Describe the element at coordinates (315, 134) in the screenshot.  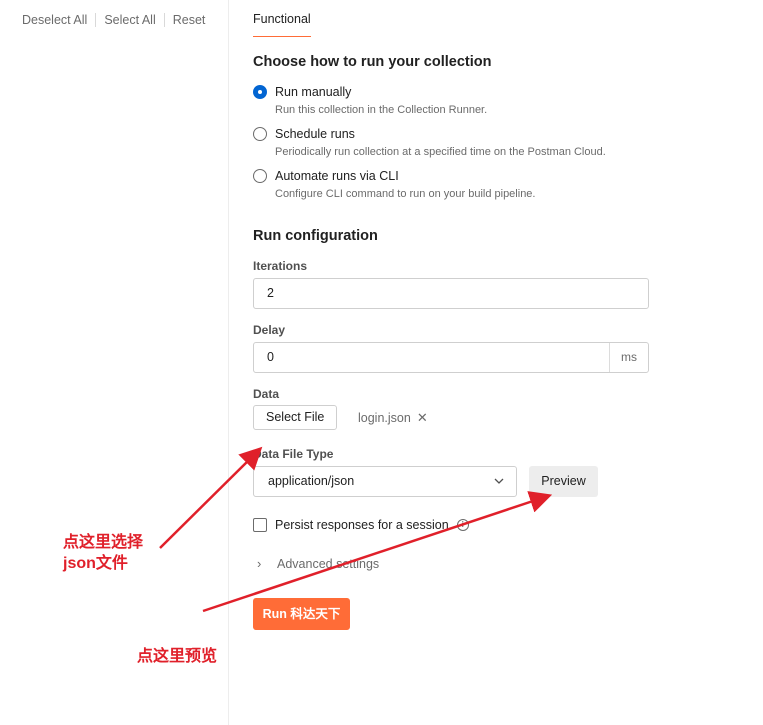
I see `radio-label: Schedule runs` at that location.